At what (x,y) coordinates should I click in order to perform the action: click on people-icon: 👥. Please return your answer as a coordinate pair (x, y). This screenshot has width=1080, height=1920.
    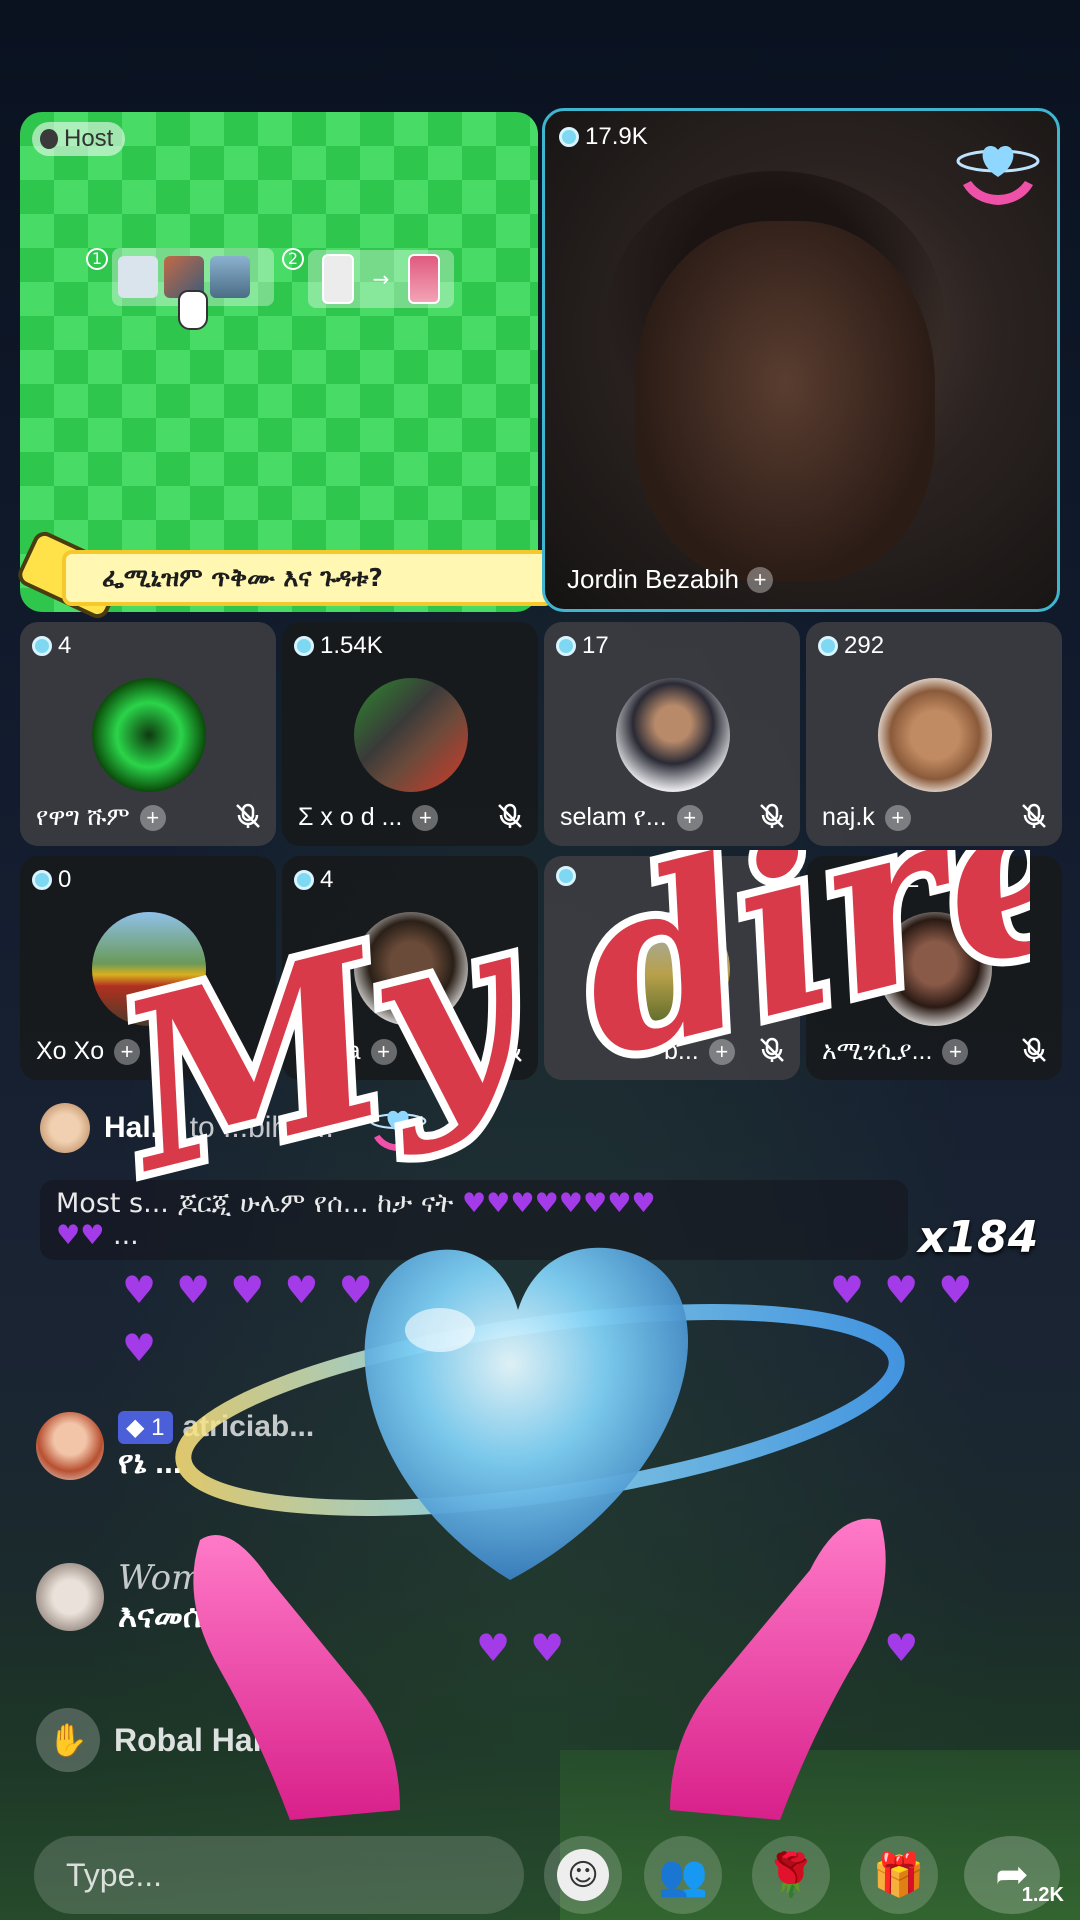
    Looking at the image, I should click on (683, 1875).